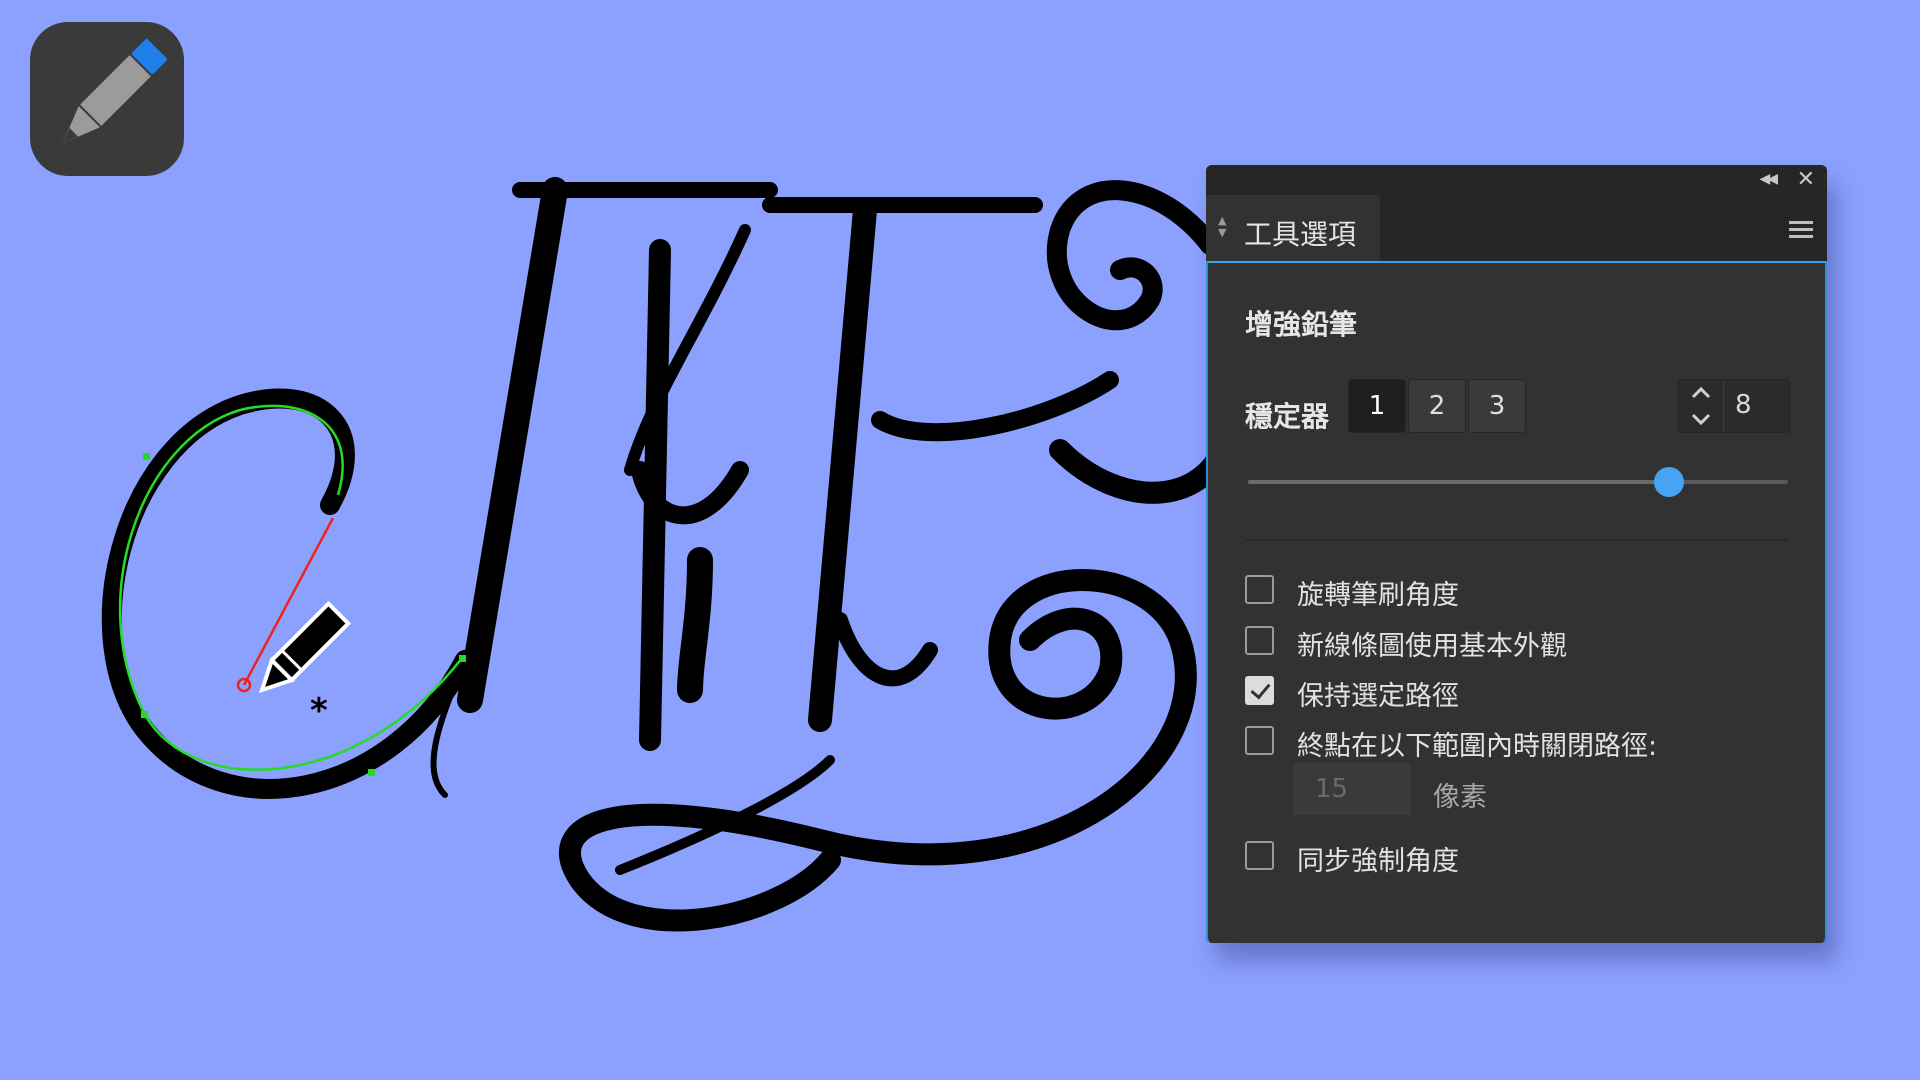  What do you see at coordinates (1377, 406) in the screenshot?
I see `stabilizer-mode-1: 1` at bounding box center [1377, 406].